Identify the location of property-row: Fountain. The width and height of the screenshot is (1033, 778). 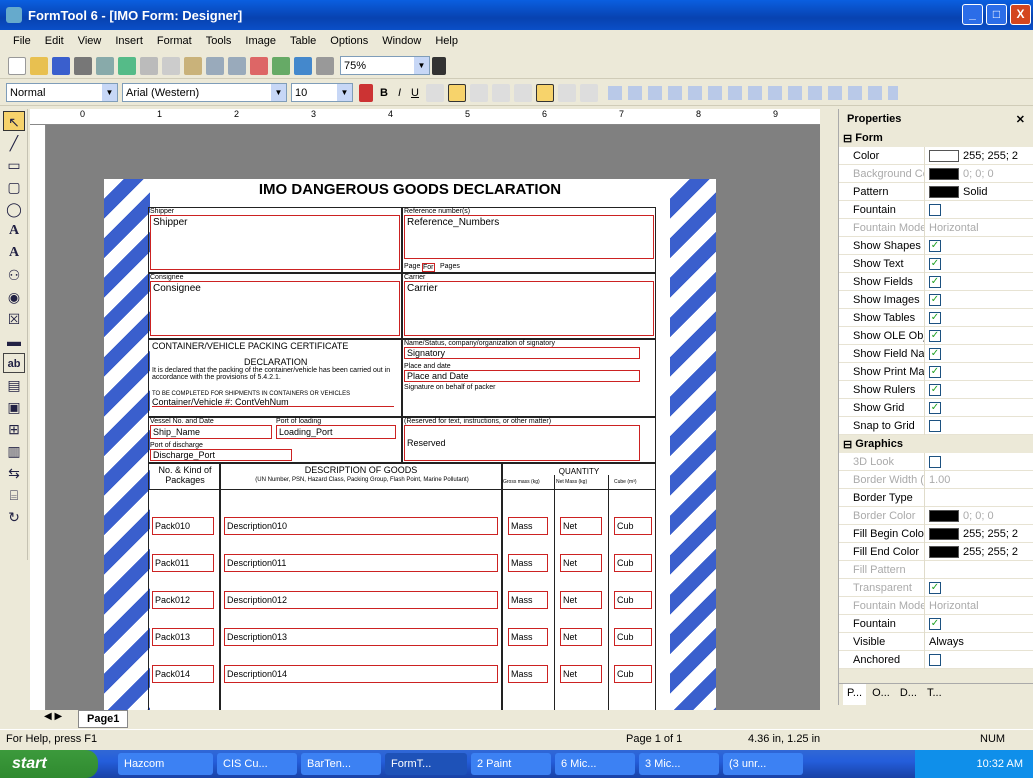
(936, 209).